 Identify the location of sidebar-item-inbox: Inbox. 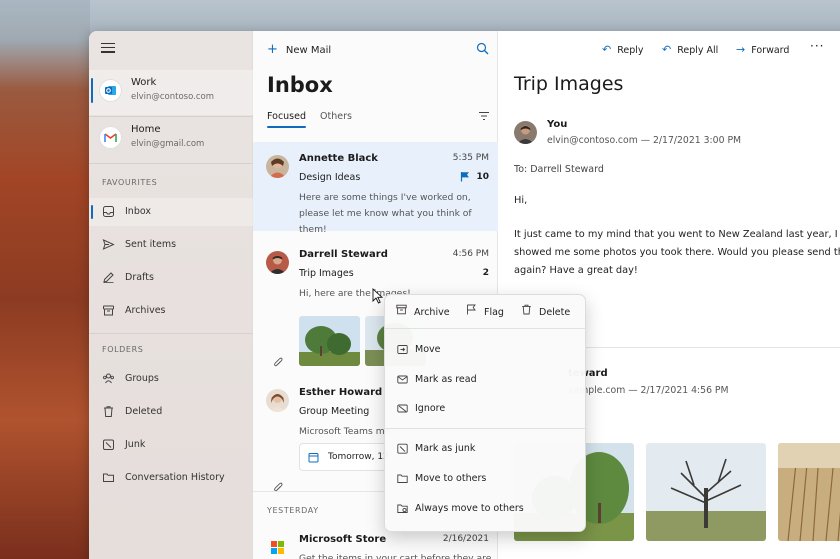
(171, 212).